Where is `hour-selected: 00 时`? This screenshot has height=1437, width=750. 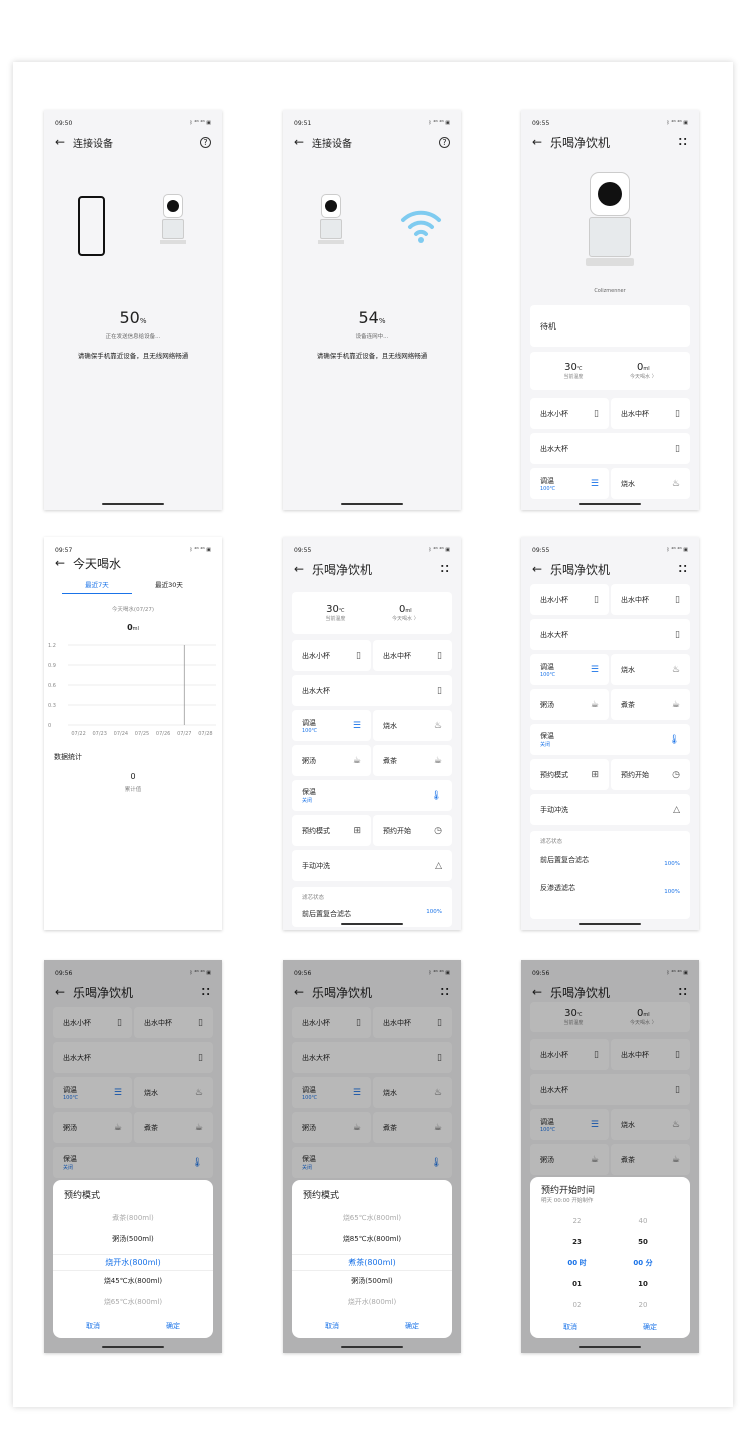 hour-selected: 00 时 is located at coordinates (577, 1263).